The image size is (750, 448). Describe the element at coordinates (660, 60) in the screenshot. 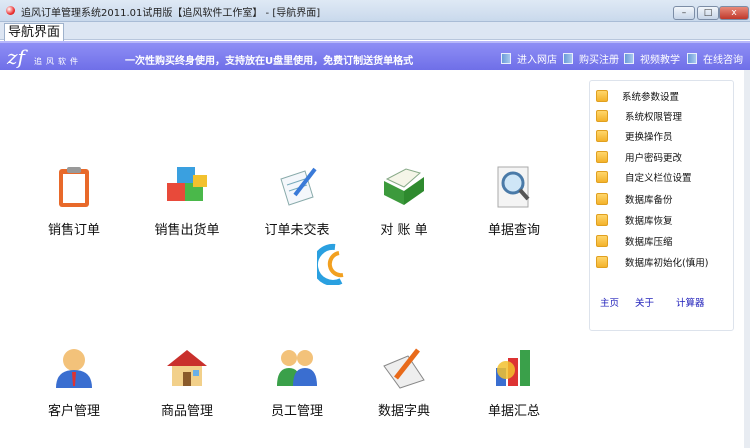

I see `link-label: 视频教学` at that location.